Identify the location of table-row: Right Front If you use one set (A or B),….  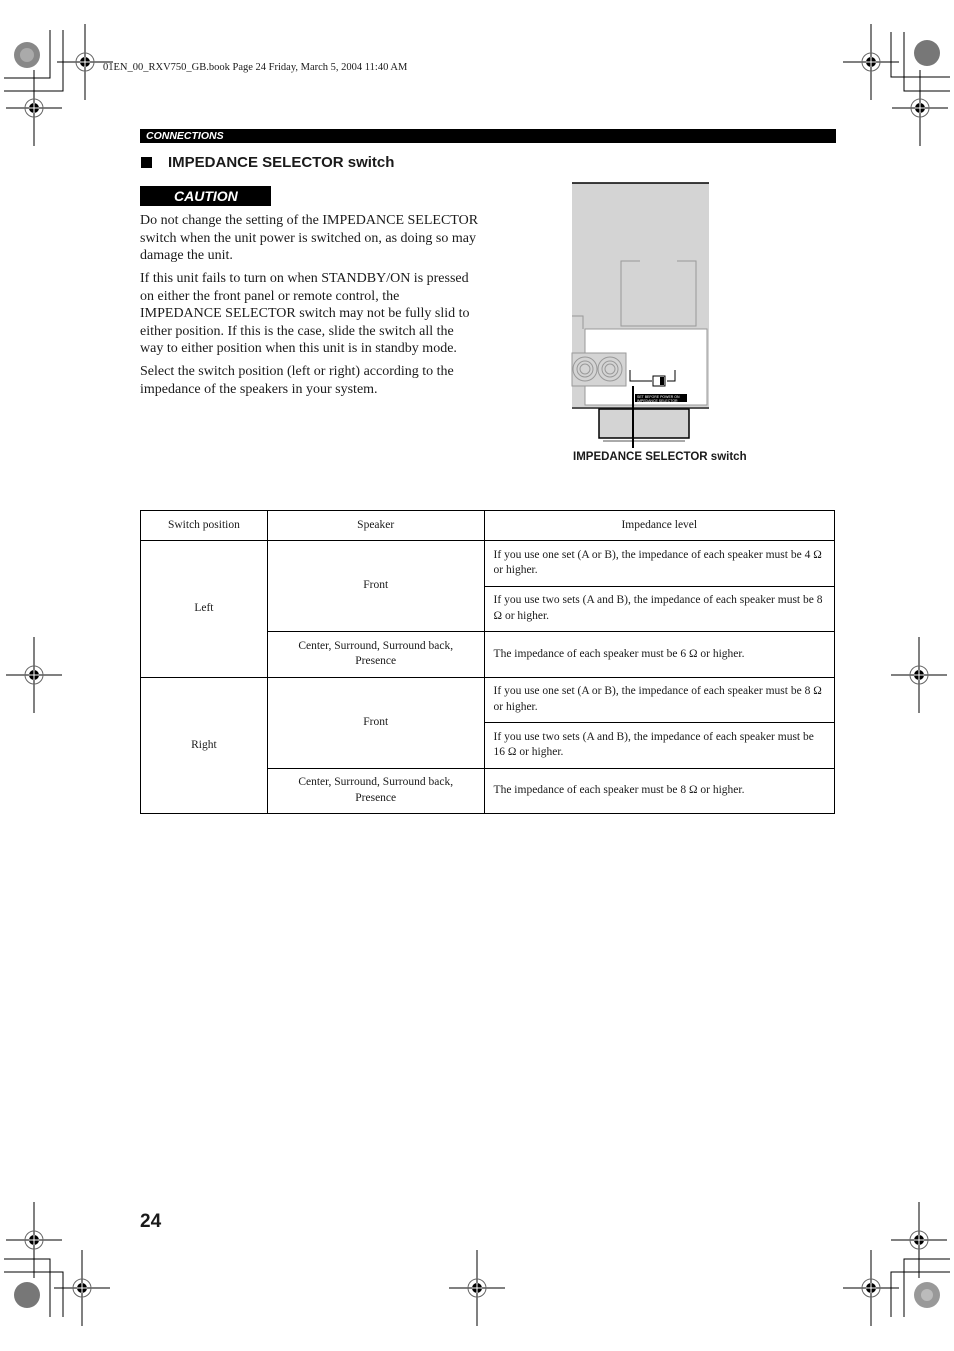
(488, 745).